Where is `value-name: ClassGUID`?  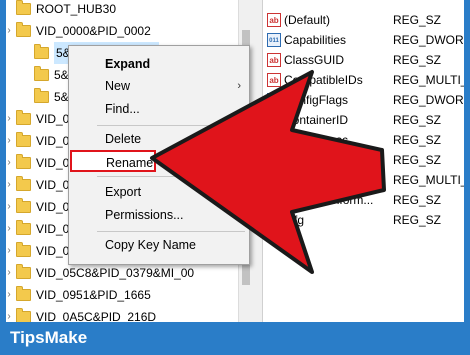 value-name: ClassGUID is located at coordinates (314, 60).